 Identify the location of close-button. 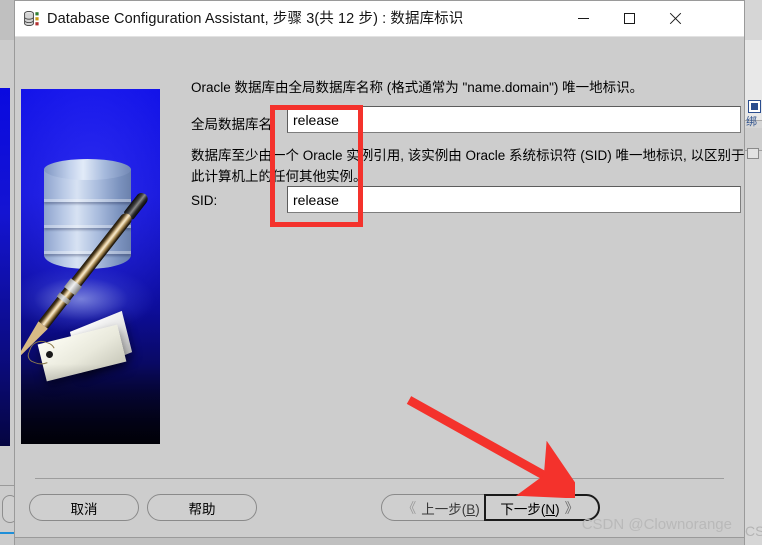
(675, 18).